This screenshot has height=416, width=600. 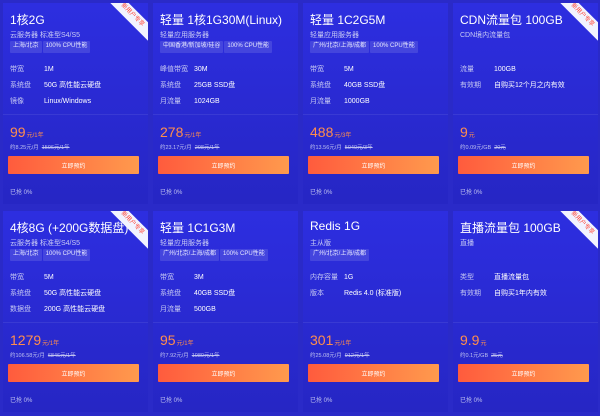 I want to click on price: 9.9元, so click(x=473, y=341).